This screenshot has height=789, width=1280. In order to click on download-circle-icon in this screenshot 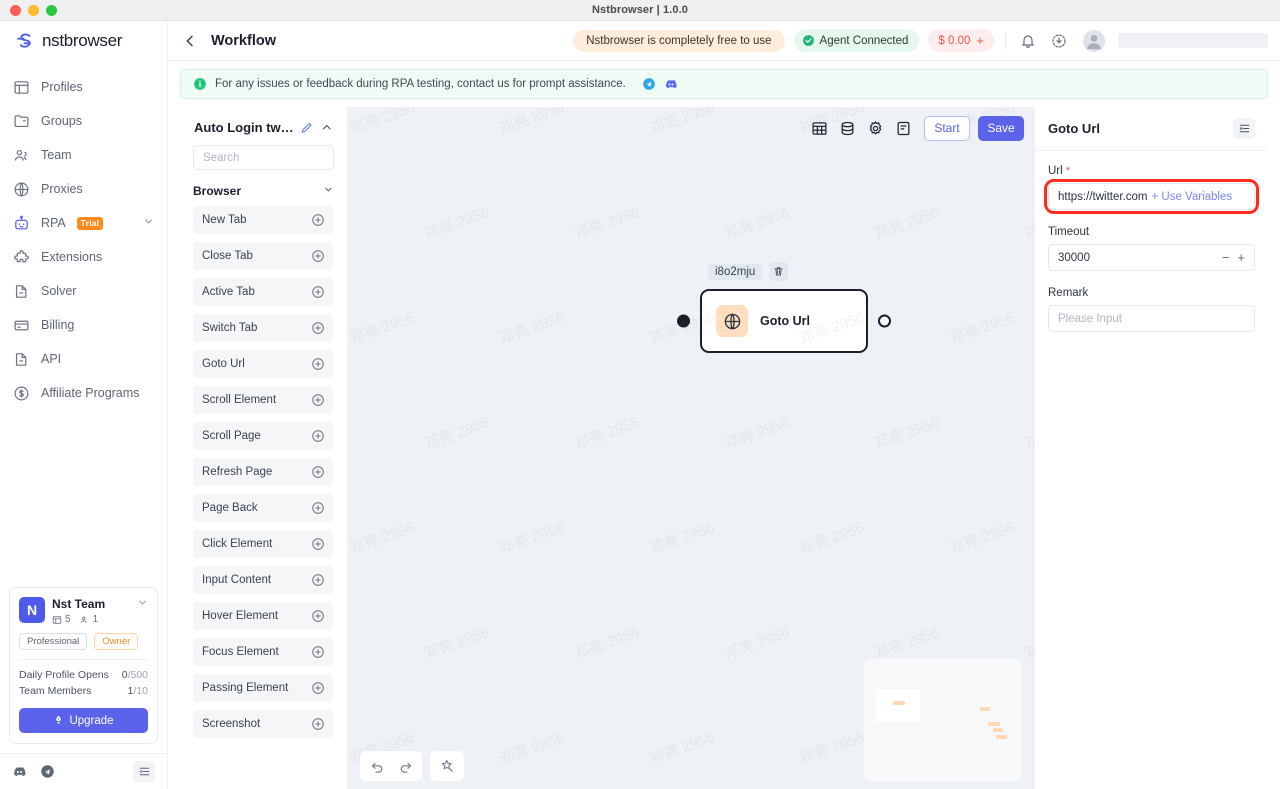, I will do `click(1059, 41)`.